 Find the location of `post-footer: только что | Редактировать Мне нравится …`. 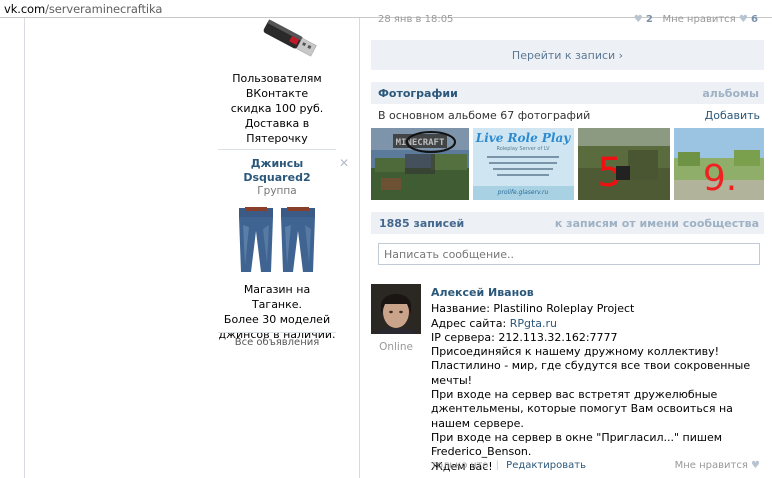

post-footer: только что | Редактировать Мне нравится … is located at coordinates (598, 465).